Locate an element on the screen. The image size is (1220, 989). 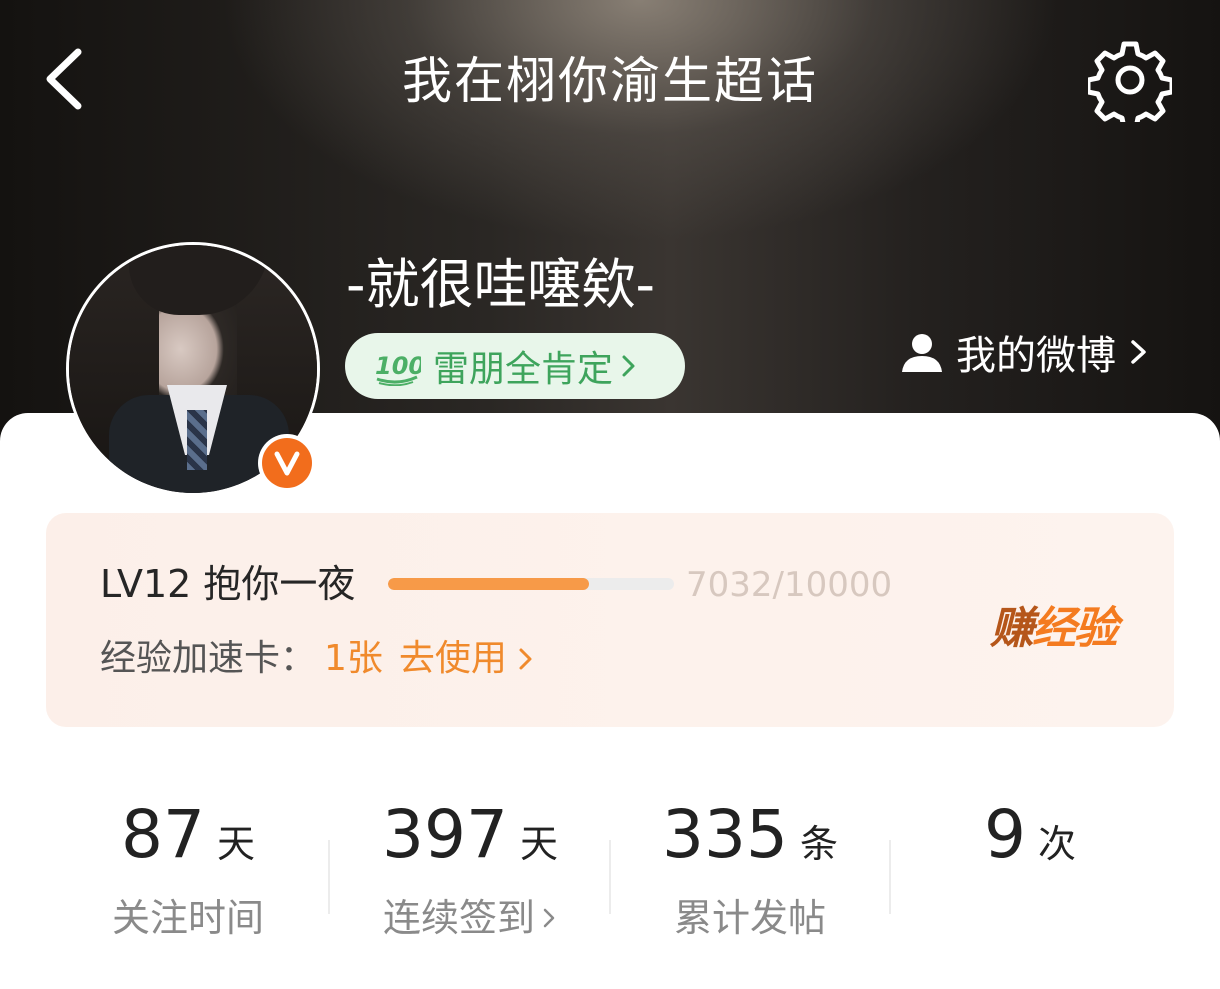
stat-unit: 条 is located at coordinates (818, 844).